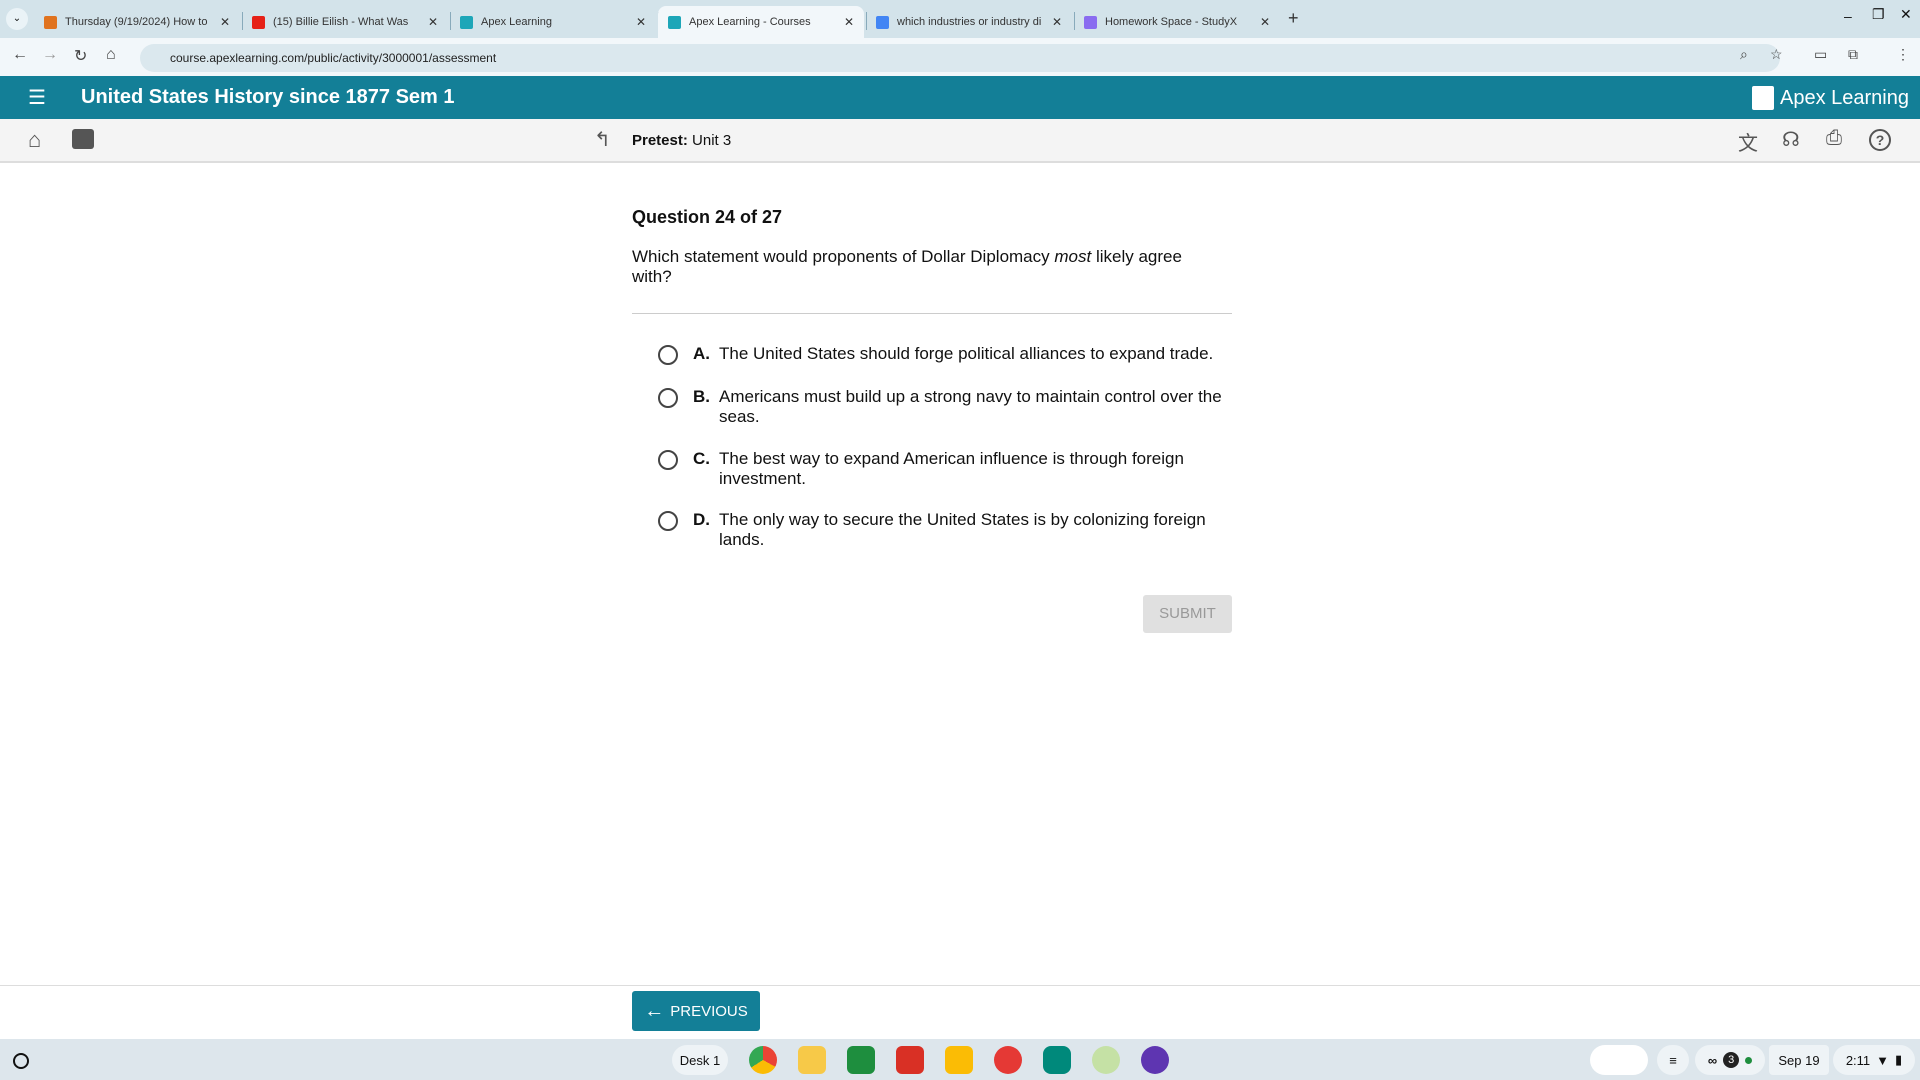 The height and width of the screenshot is (1080, 1920). What do you see at coordinates (345, 22) in the screenshot?
I see `browser-tab: (15) Billie Eilish - What Was ✕` at bounding box center [345, 22].